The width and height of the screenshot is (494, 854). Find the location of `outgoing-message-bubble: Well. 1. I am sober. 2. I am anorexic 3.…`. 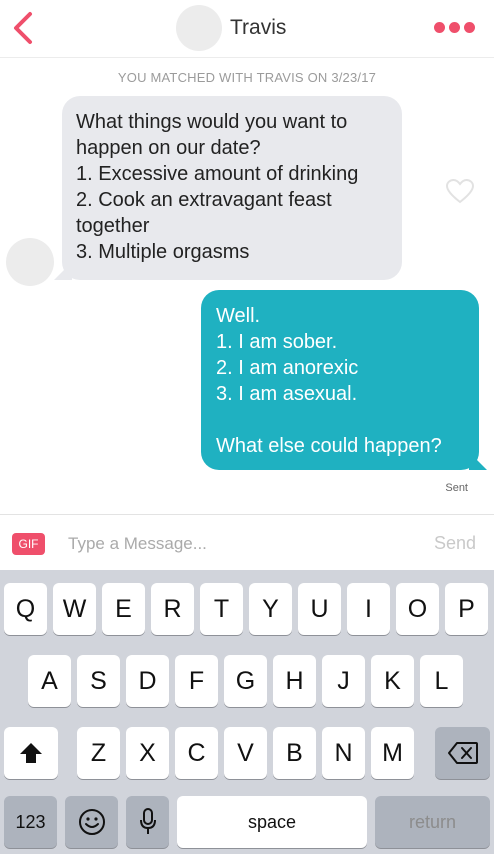

outgoing-message-bubble: Well. 1. I am sober. 2. I am anorexic 3.… is located at coordinates (344, 380).